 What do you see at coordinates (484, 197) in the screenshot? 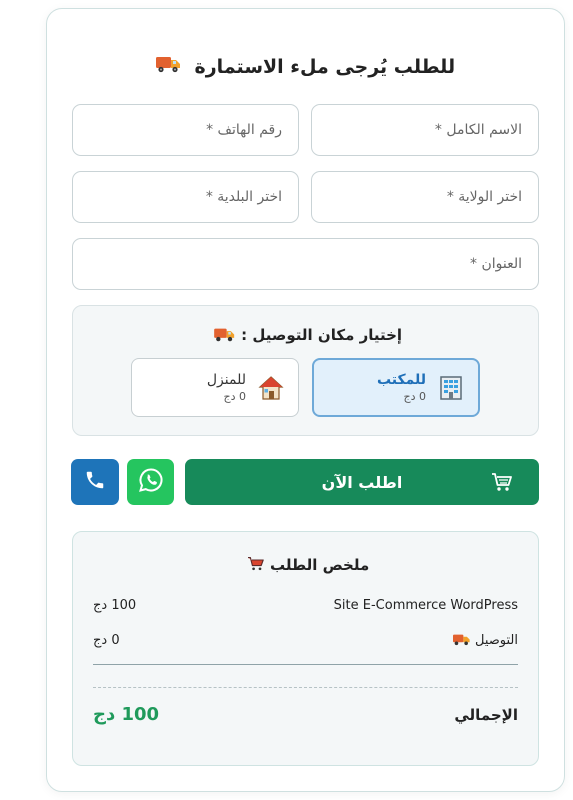
I see `wilaya-placeholder: اختر الولاية *` at bounding box center [484, 197].